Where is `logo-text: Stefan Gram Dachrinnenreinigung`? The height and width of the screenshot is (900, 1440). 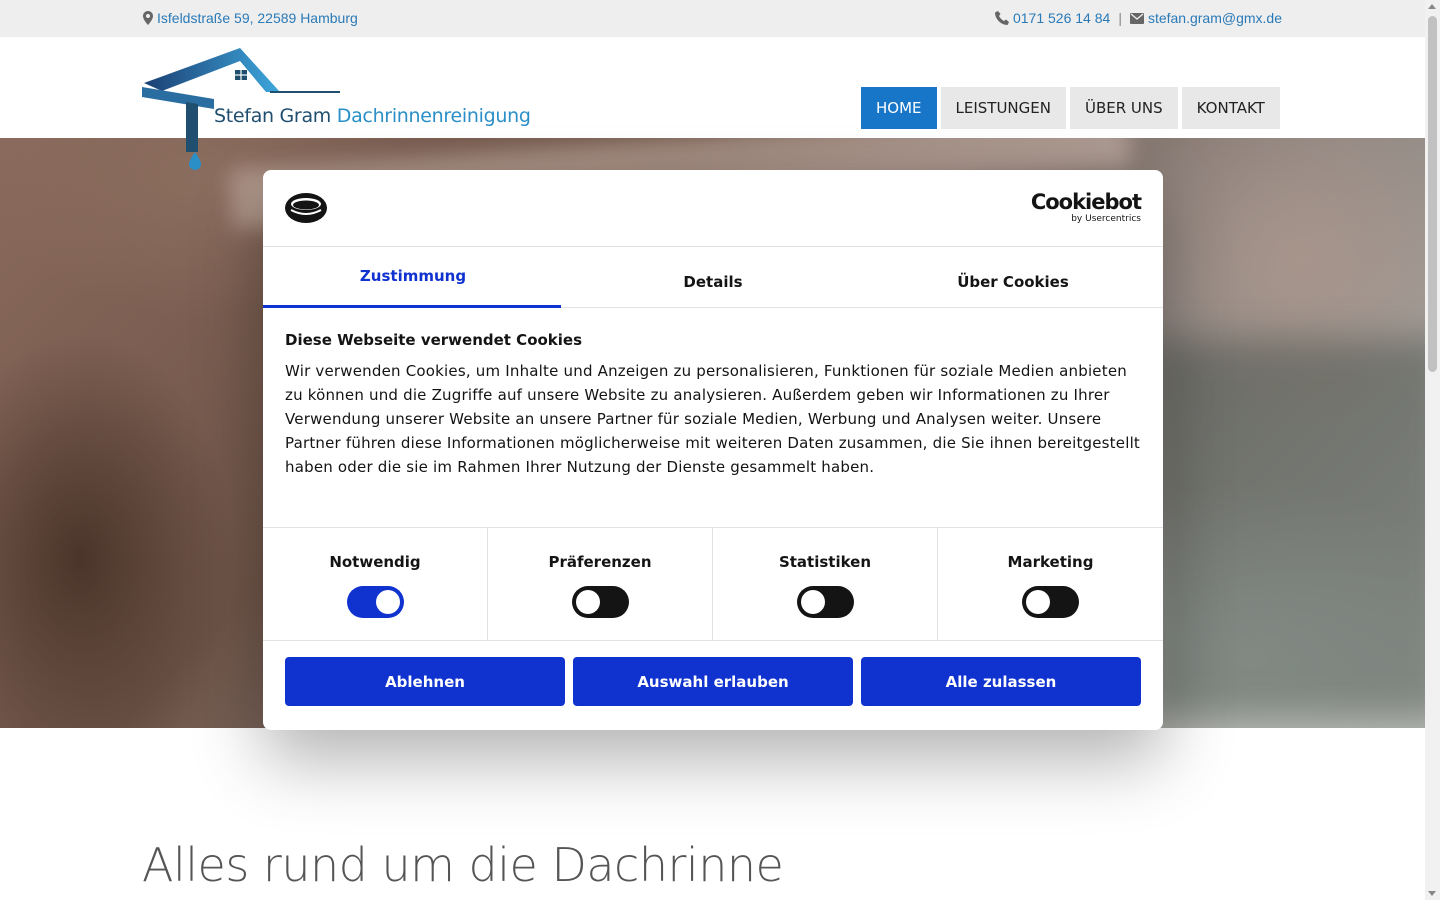
logo-text: Stefan Gram Dachrinnenreinigung is located at coordinates (372, 116).